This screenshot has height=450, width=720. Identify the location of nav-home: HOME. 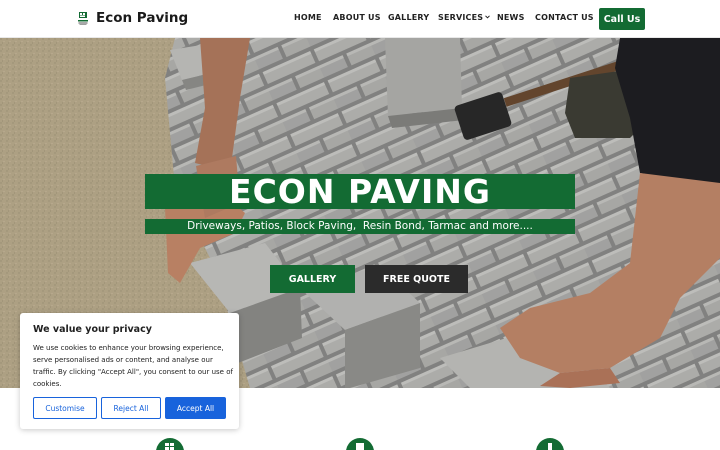
(308, 17).